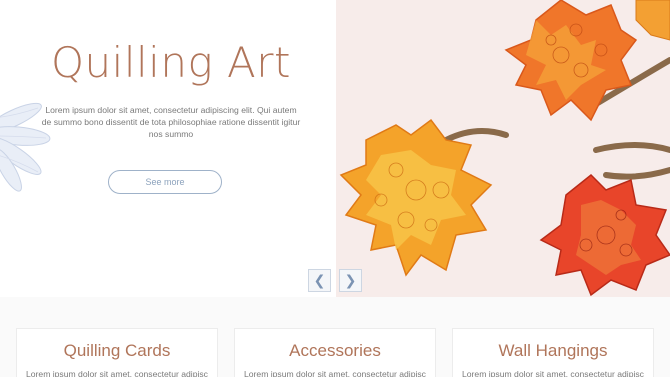  I want to click on slider-prev-button: ❮, so click(319, 280).